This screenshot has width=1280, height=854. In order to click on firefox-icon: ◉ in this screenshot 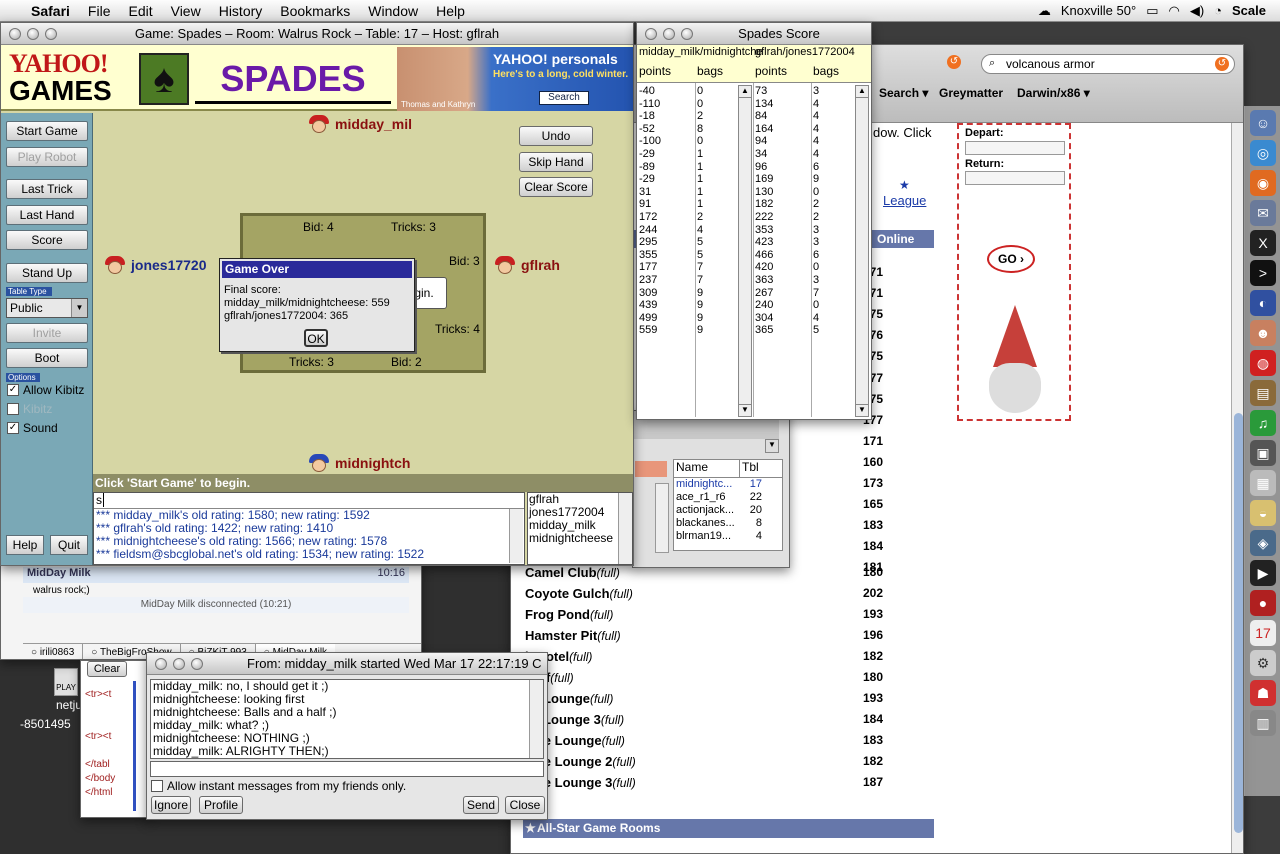, I will do `click(1263, 183)`.